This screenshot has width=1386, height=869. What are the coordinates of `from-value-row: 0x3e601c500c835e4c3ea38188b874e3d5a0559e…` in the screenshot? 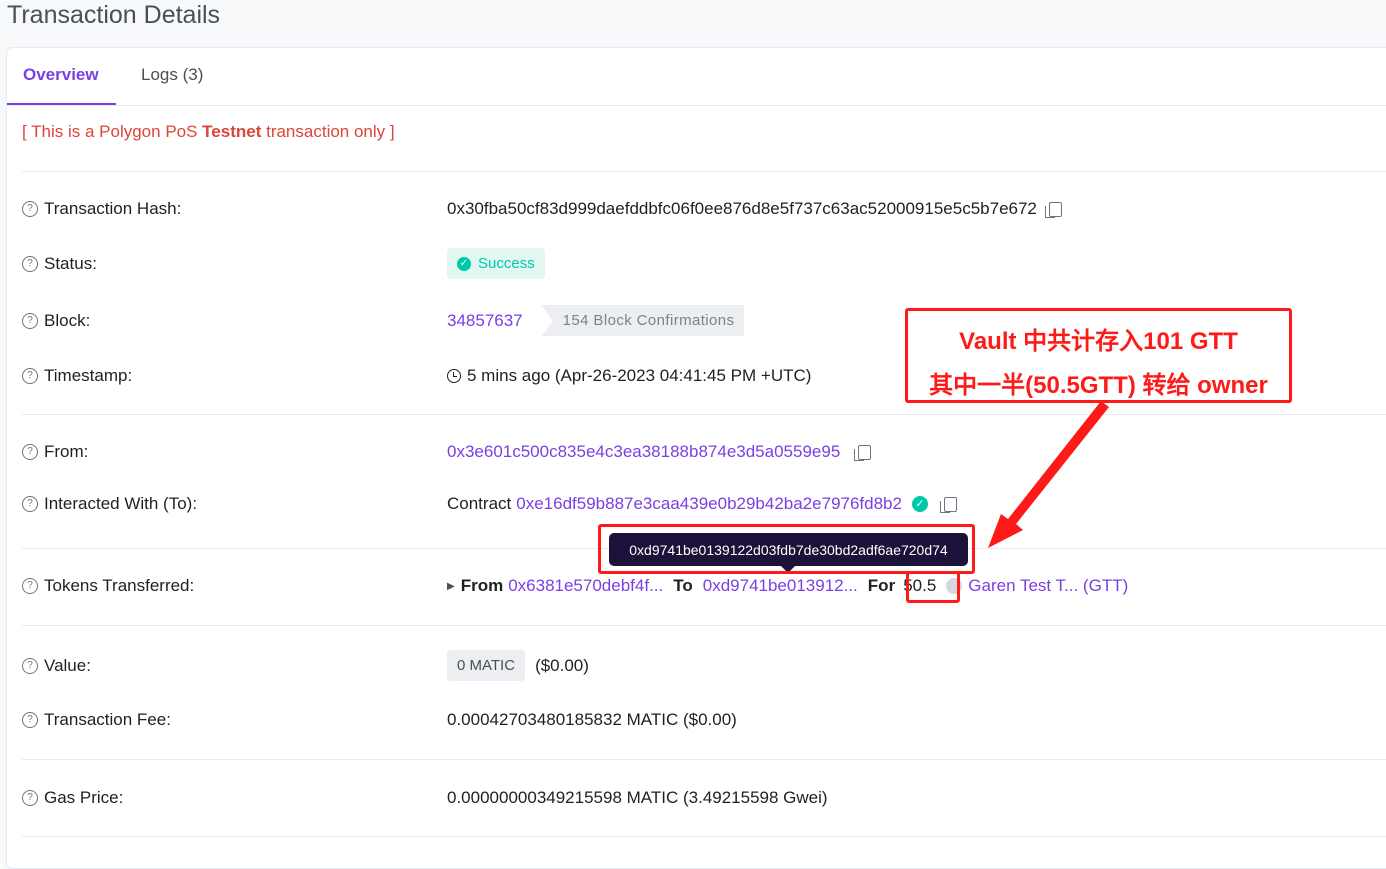 It's located at (659, 452).